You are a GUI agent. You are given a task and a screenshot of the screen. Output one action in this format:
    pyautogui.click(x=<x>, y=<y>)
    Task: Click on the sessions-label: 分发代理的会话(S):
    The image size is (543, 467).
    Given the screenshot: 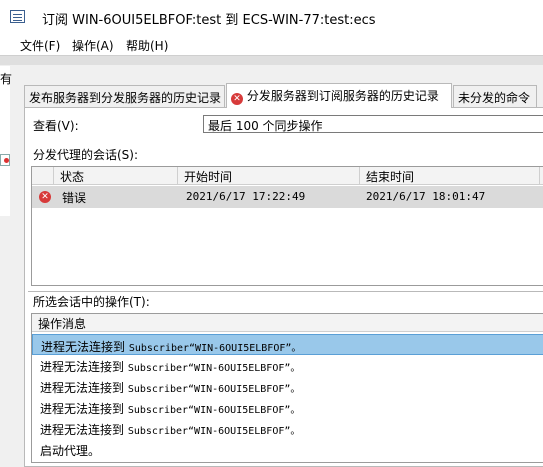 What is the action you would take?
    pyautogui.click(x=86, y=155)
    